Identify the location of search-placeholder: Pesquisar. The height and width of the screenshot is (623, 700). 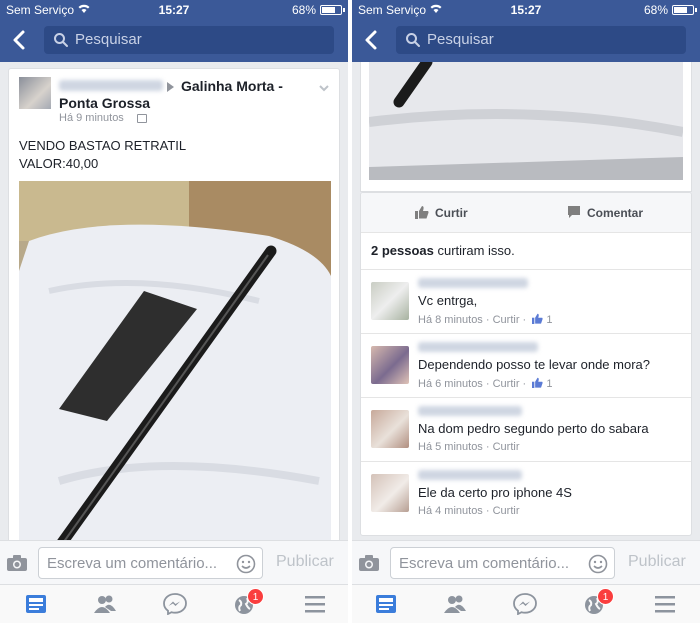
(460, 39).